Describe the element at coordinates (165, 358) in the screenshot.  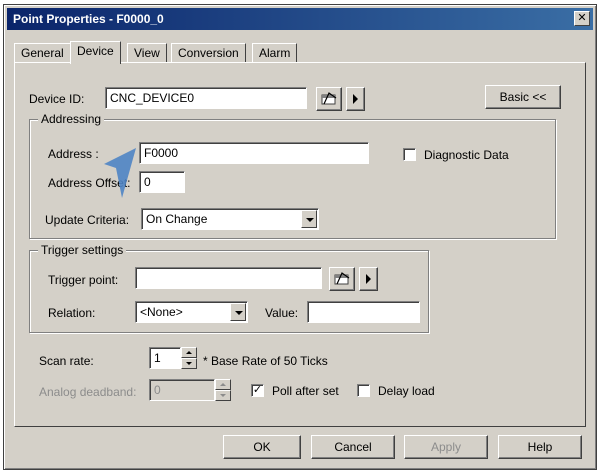
I see `scan-rate-field: 1` at that location.